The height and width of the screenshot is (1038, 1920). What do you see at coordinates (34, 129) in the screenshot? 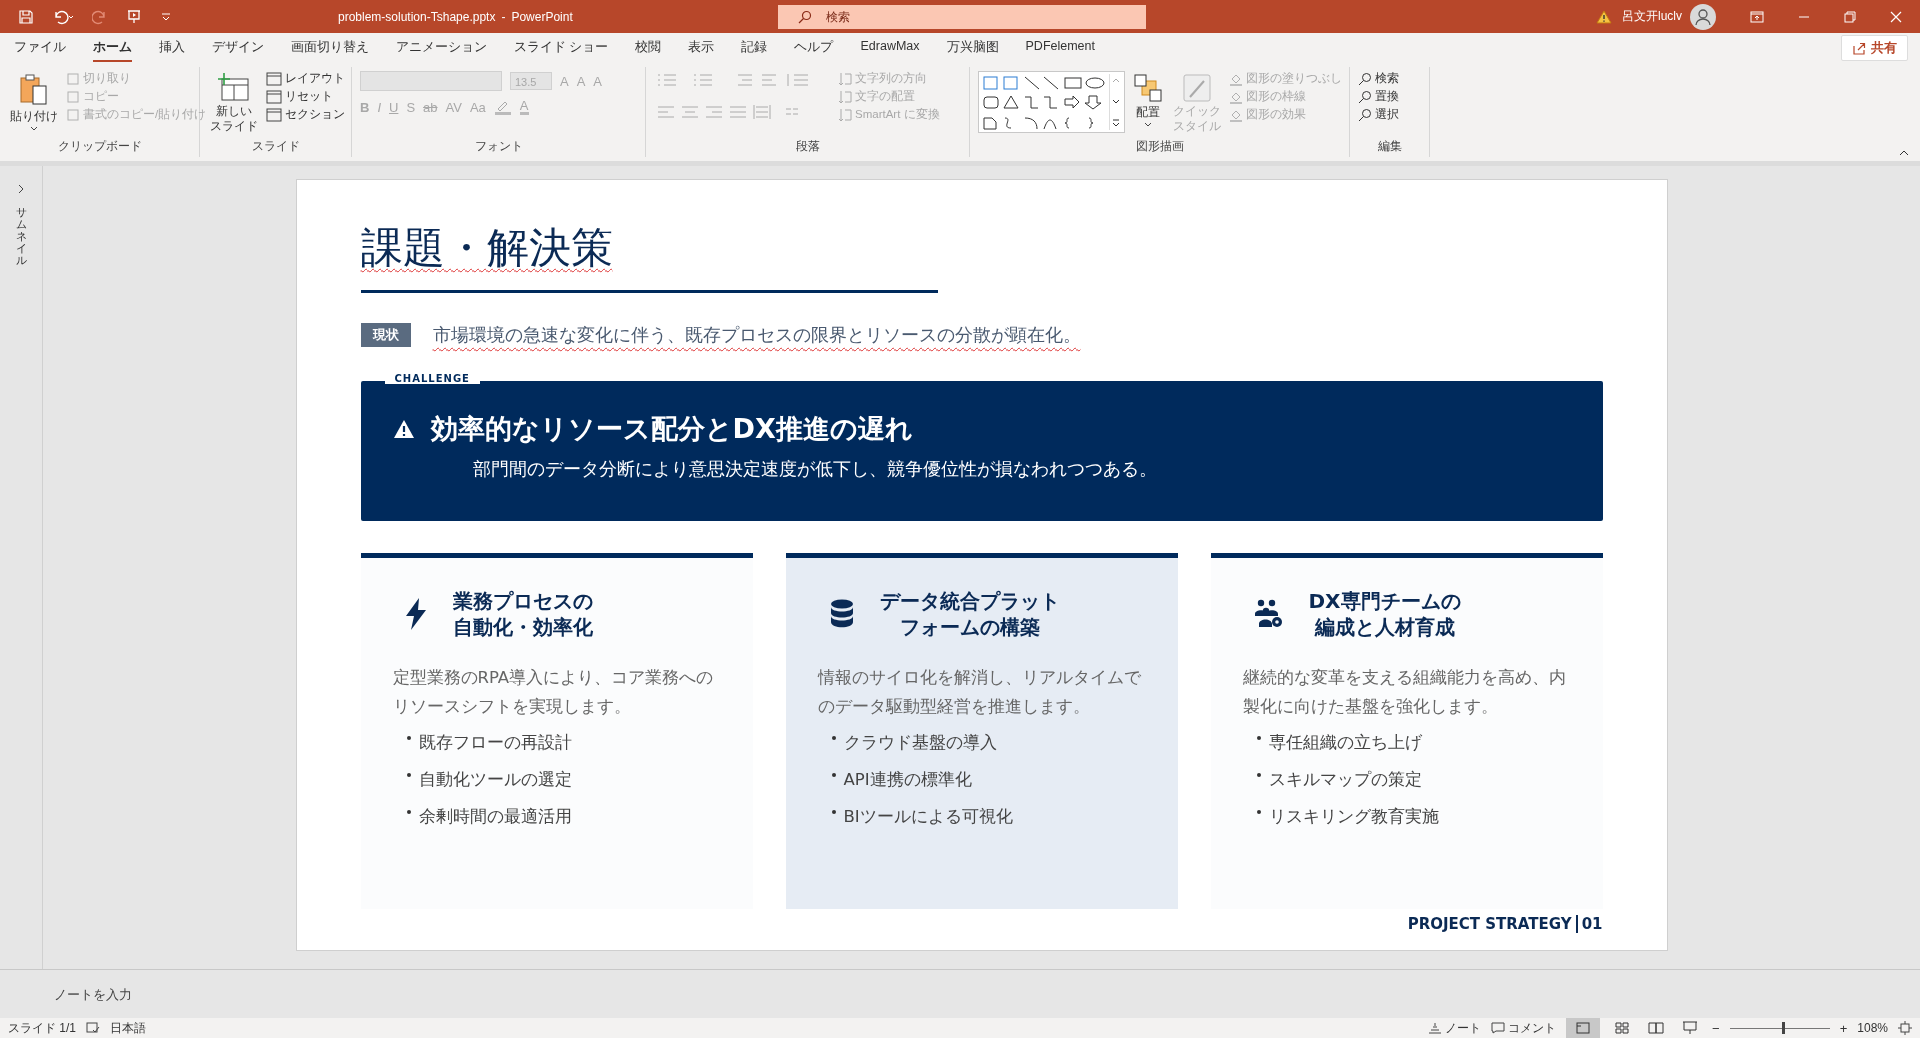
I see `caret-icon` at bounding box center [34, 129].